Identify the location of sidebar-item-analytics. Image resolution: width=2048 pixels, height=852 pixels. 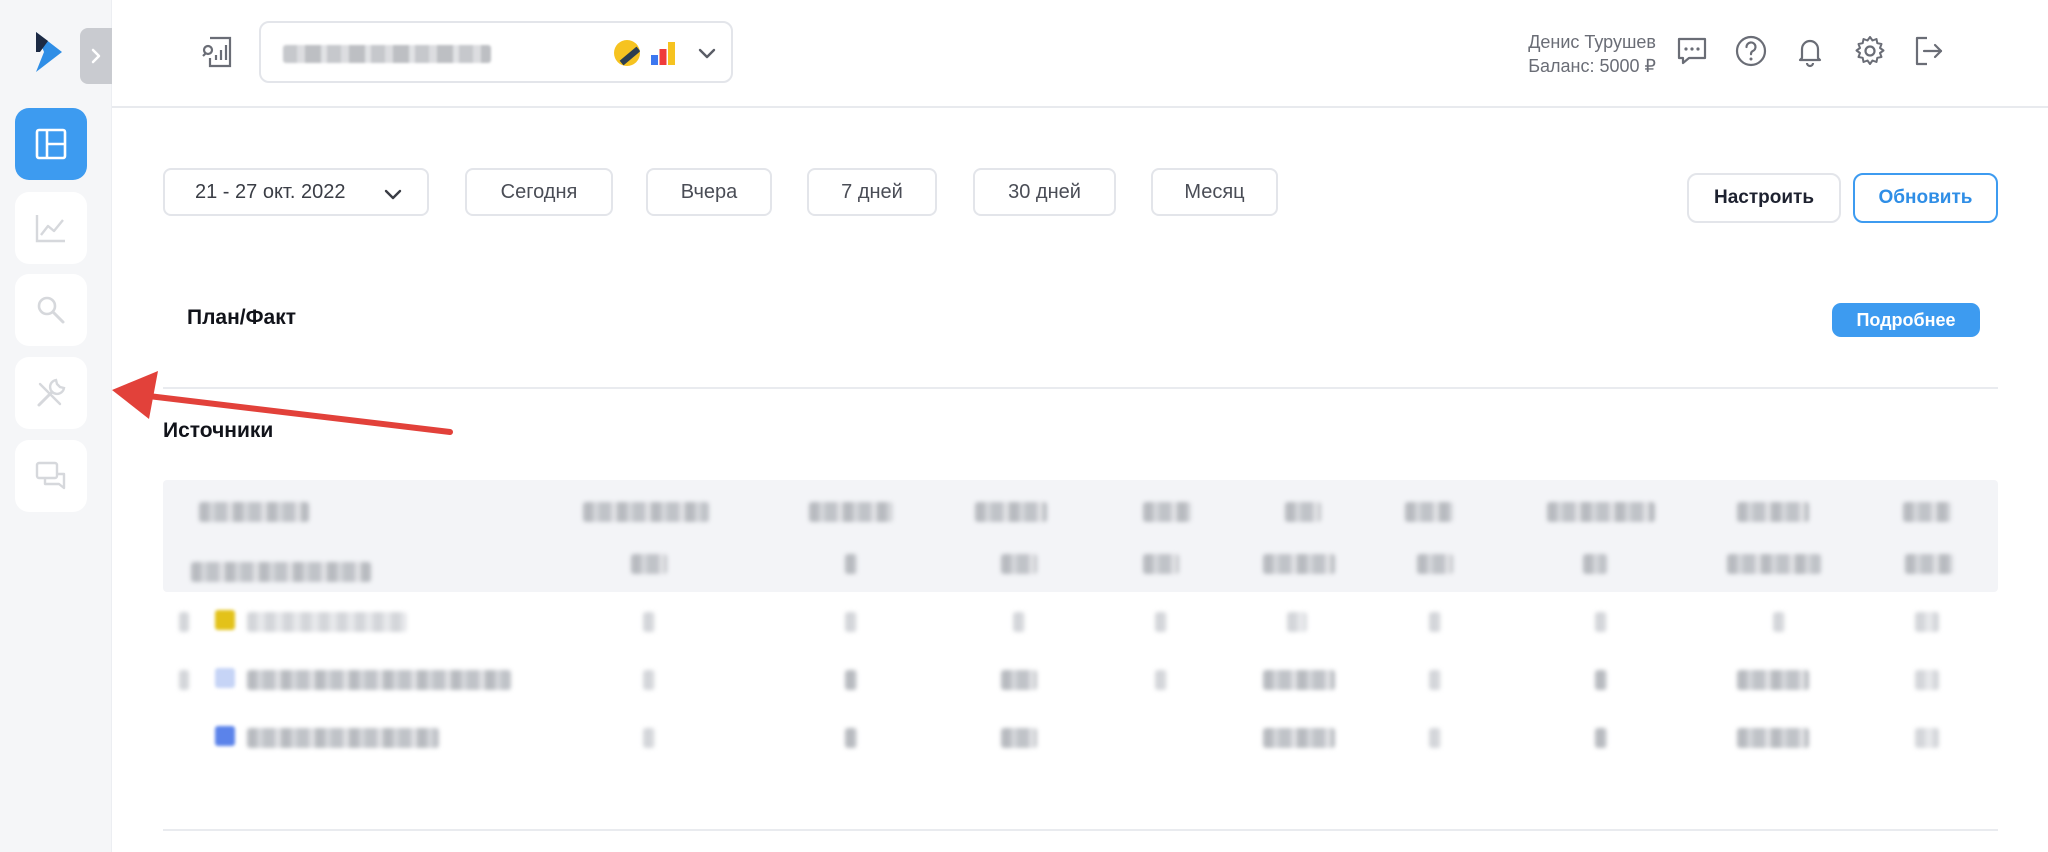
(51, 228).